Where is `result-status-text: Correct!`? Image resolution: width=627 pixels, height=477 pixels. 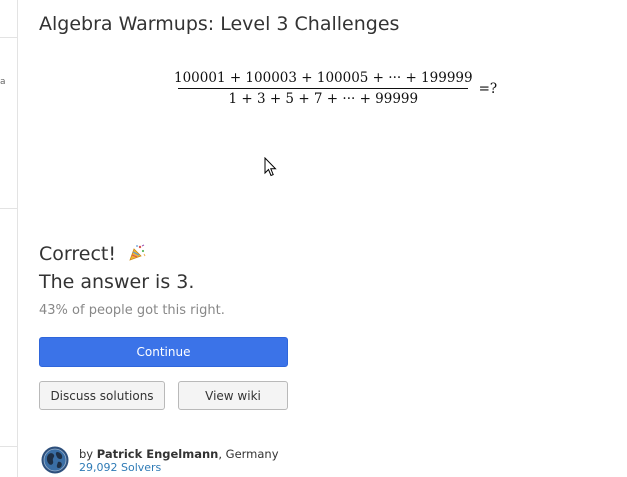
result-status-text: Correct! is located at coordinates (77, 254).